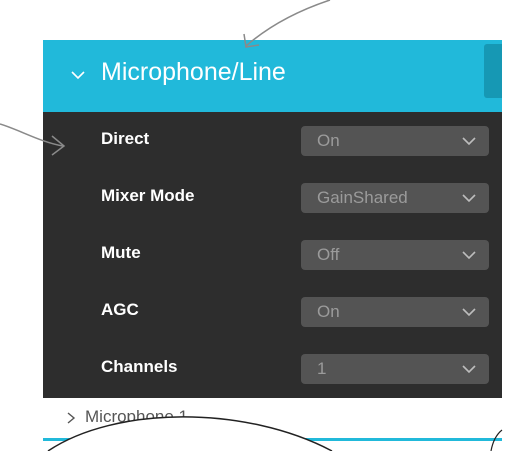 The height and width of the screenshot is (451, 514). What do you see at coordinates (193, 72) in the screenshot?
I see `section-title: Microphone/Line` at bounding box center [193, 72].